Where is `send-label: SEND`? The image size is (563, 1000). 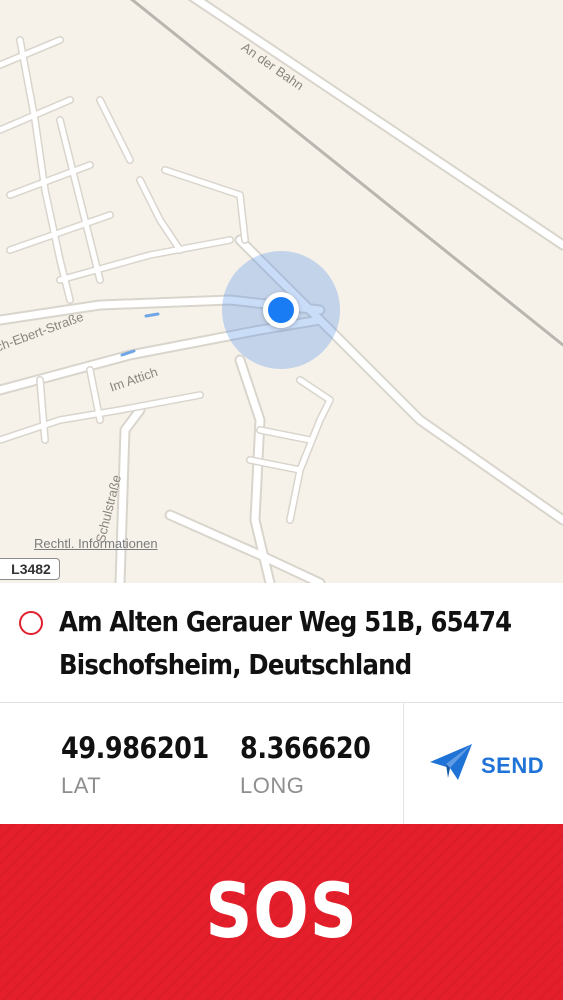
send-label: SEND is located at coordinates (513, 765).